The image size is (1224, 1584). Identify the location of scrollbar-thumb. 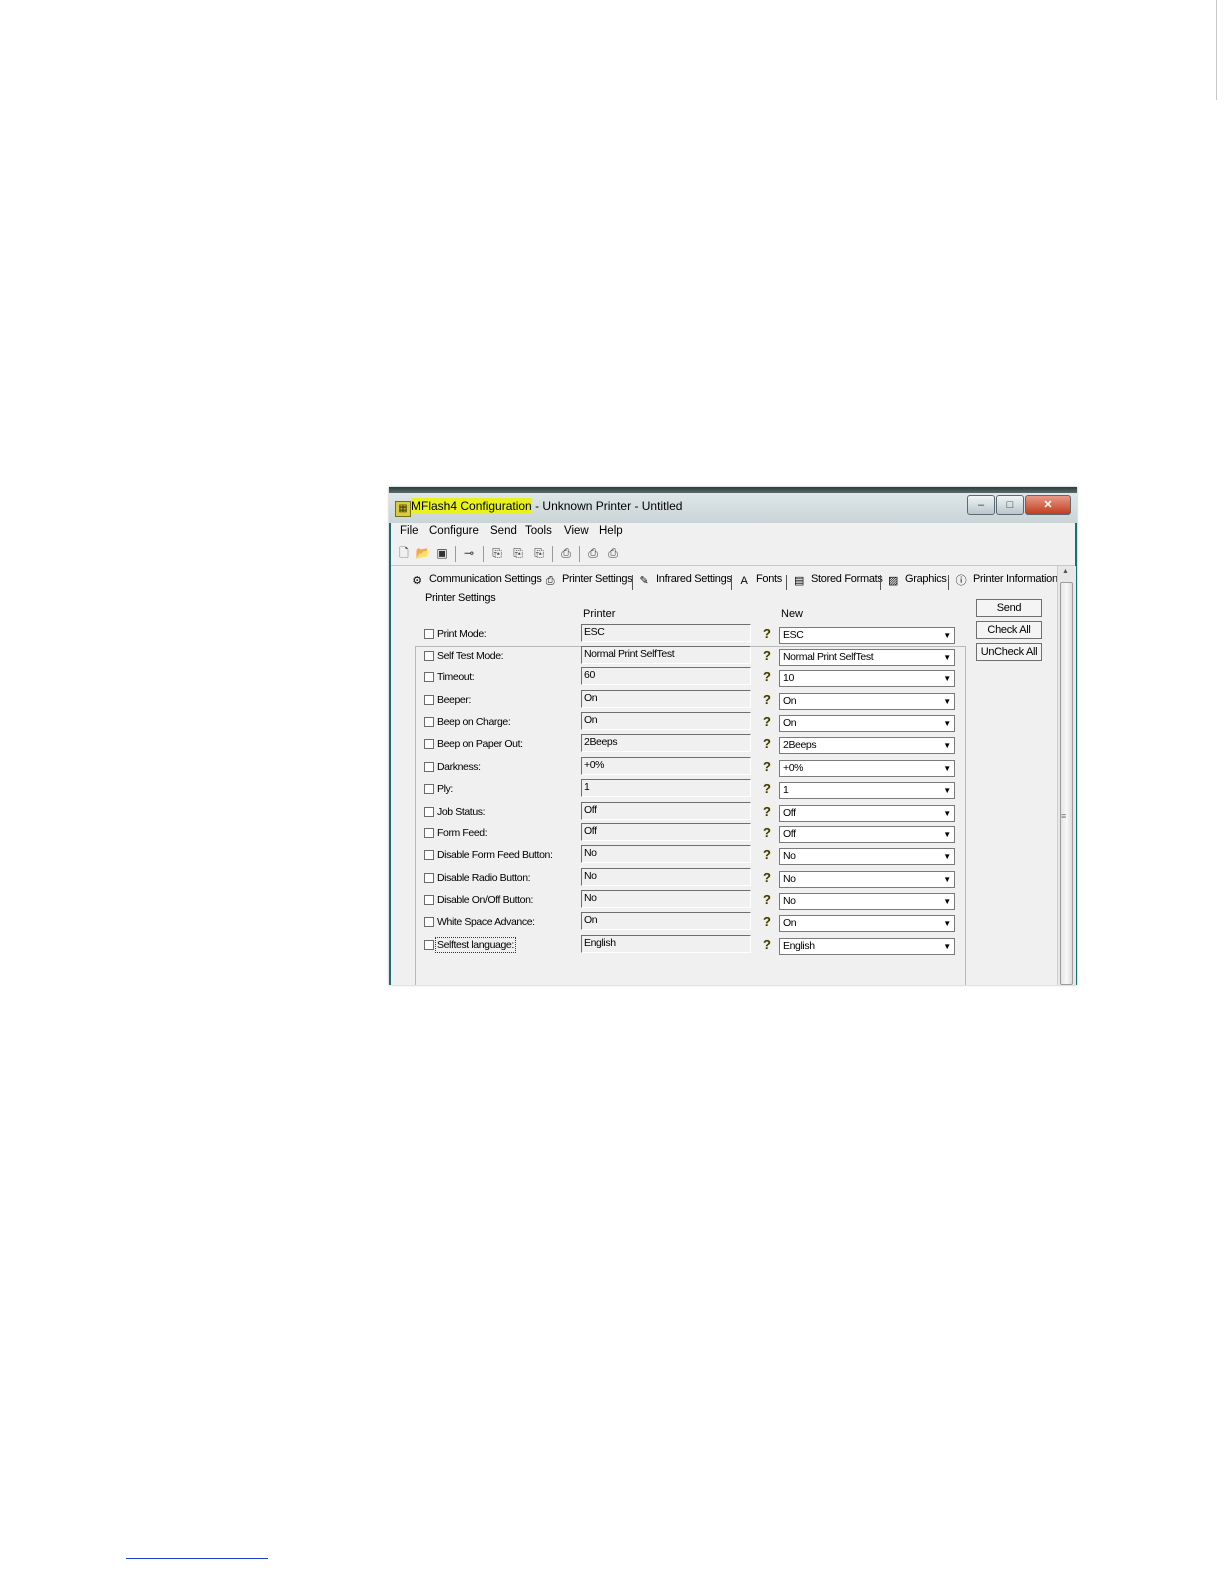
(1066, 783).